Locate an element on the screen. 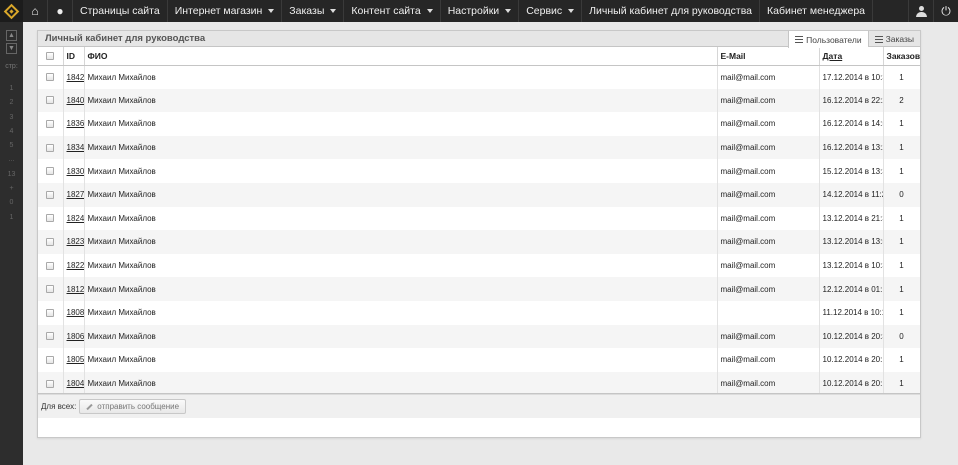  user-id-link: 1827 is located at coordinates (75, 194).